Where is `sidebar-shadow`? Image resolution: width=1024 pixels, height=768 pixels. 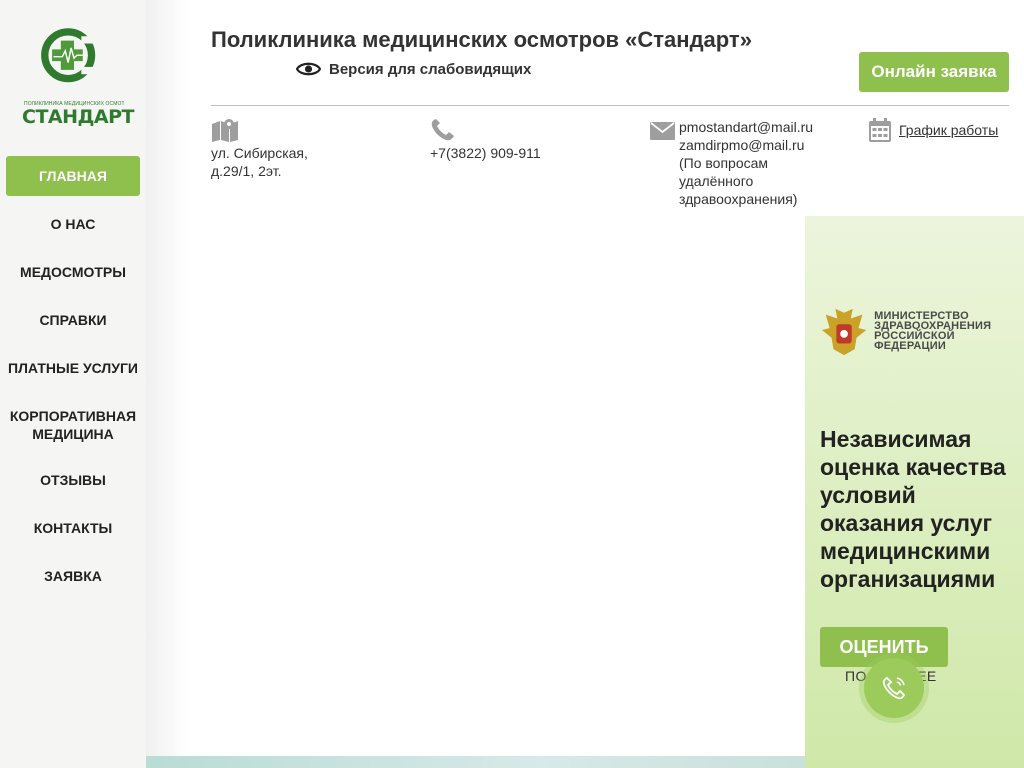
sidebar-shadow is located at coordinates (168, 384).